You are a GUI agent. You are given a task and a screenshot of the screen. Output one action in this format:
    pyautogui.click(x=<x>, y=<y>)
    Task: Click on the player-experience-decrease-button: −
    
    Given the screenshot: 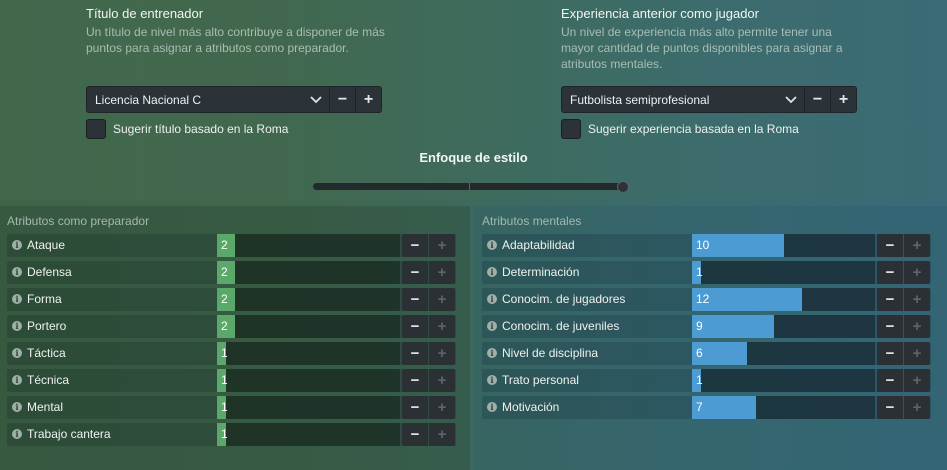 What is the action you would take?
    pyautogui.click(x=817, y=99)
    